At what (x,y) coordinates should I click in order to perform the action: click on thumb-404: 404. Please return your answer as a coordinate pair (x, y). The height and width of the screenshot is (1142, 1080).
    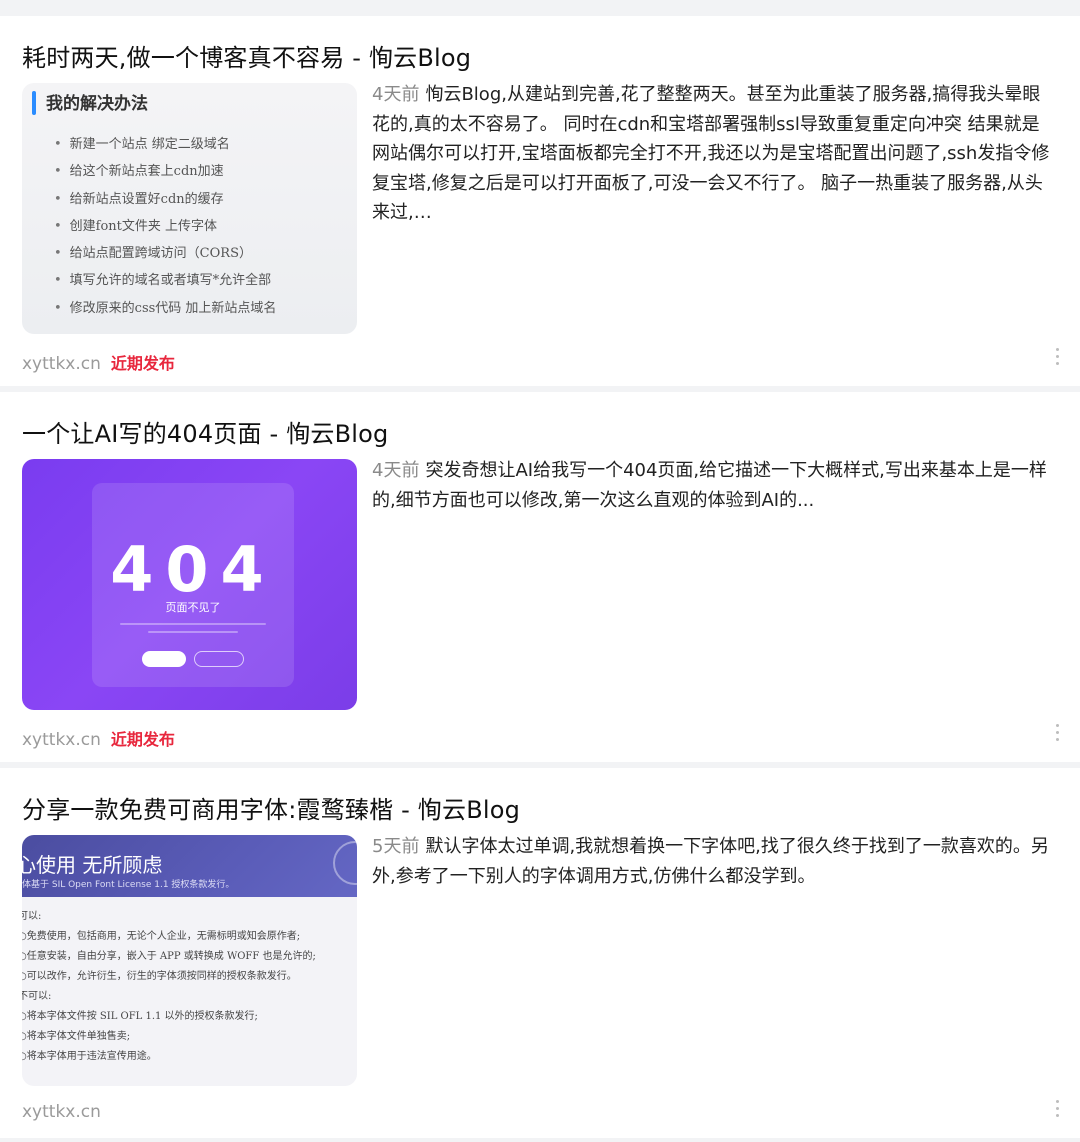
    Looking at the image, I should click on (193, 569).